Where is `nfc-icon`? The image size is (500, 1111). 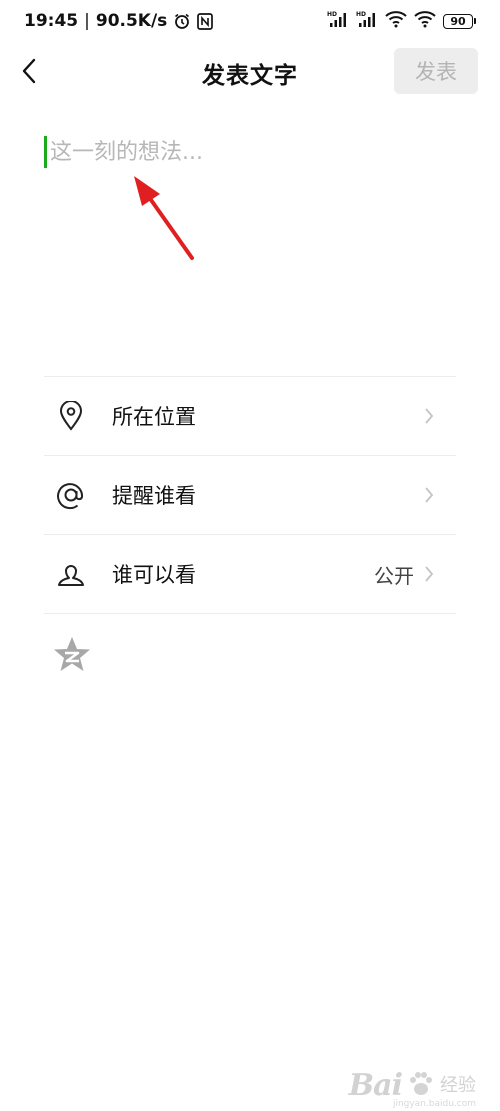 nfc-icon is located at coordinates (205, 21).